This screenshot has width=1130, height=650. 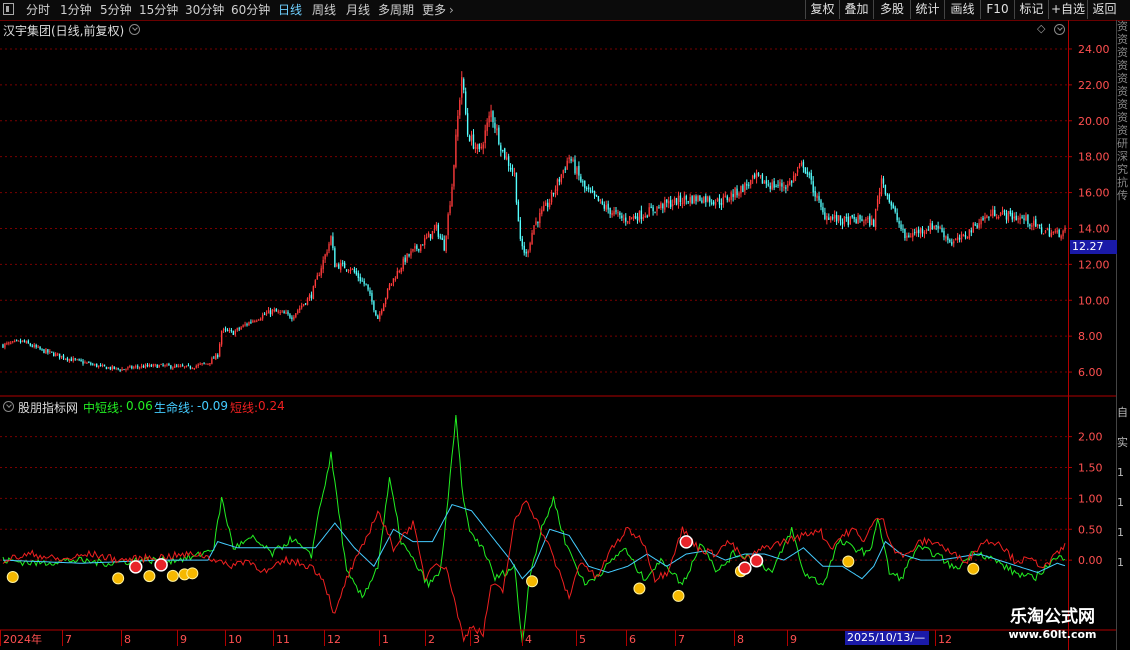 I want to click on indicator-tick-label: 0.50, so click(x=1090, y=529).